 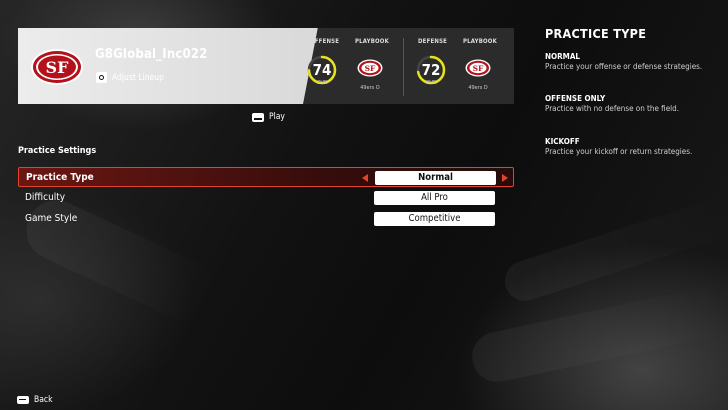 I want to click on keyboard-key-icon, so click(x=258, y=117).